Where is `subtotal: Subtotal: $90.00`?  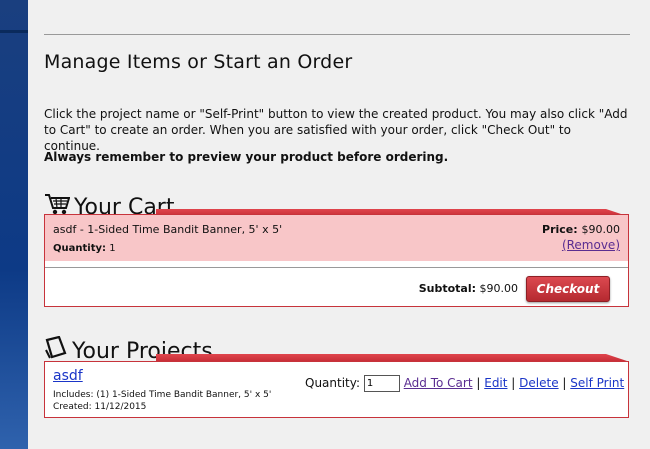 subtotal: Subtotal: $90.00 is located at coordinates (468, 288).